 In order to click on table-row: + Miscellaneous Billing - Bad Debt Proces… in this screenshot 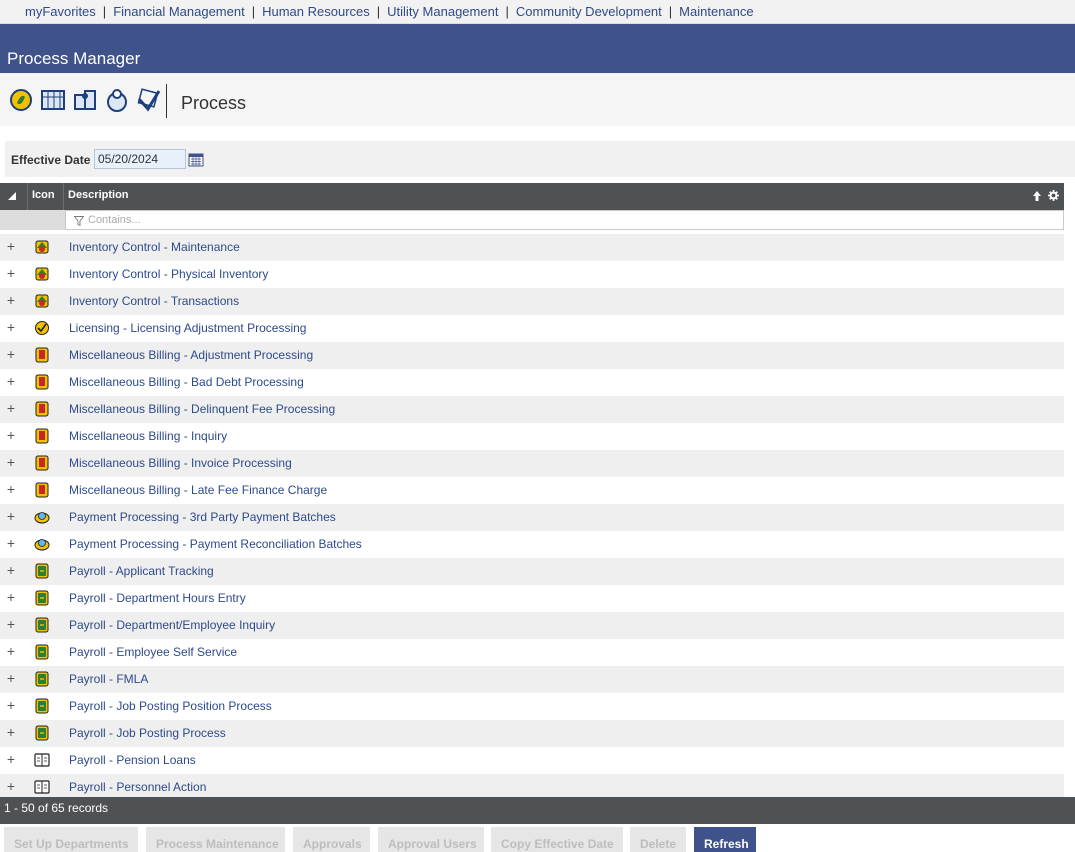, I will do `click(532, 382)`.